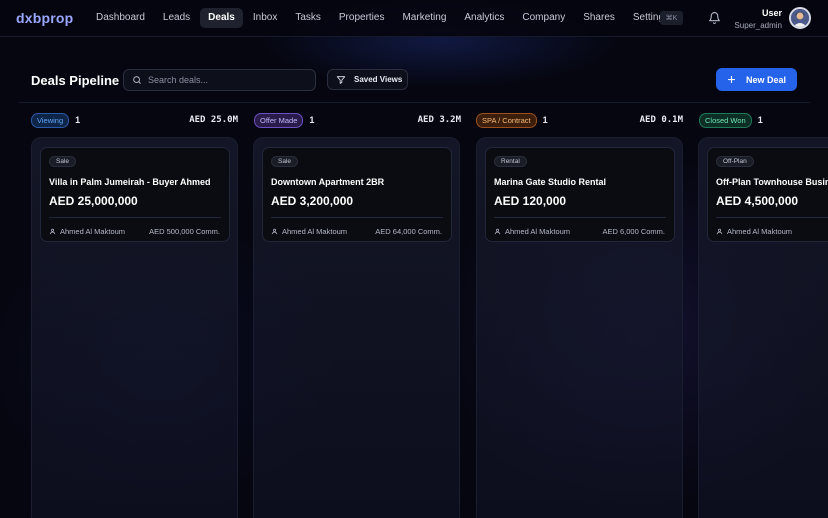 This screenshot has height=518, width=828. I want to click on deal-price: AED 3,200,000, so click(312, 201).